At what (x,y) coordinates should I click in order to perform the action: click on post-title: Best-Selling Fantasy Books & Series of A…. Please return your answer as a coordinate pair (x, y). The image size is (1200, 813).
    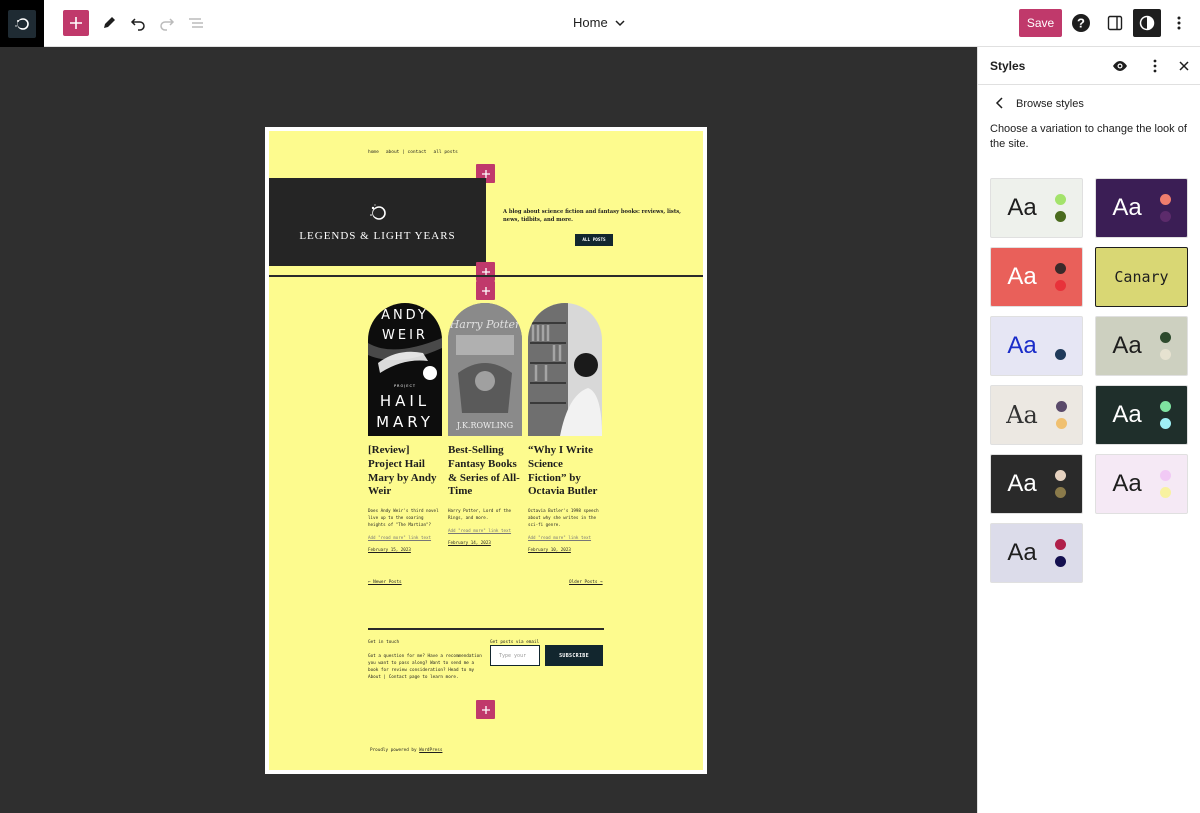
    Looking at the image, I should click on (485, 471).